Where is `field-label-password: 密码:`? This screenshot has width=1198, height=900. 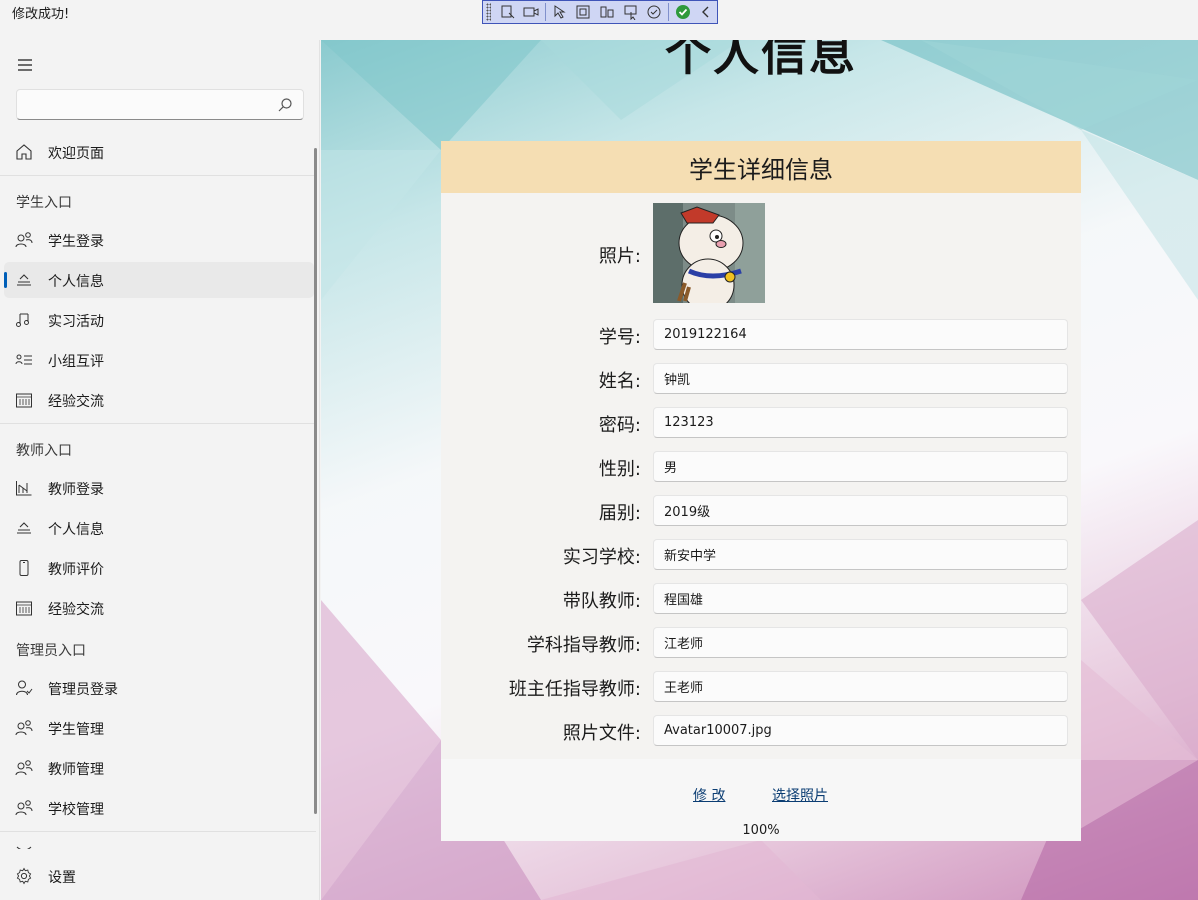 field-label-password: 密码: is located at coordinates (619, 425).